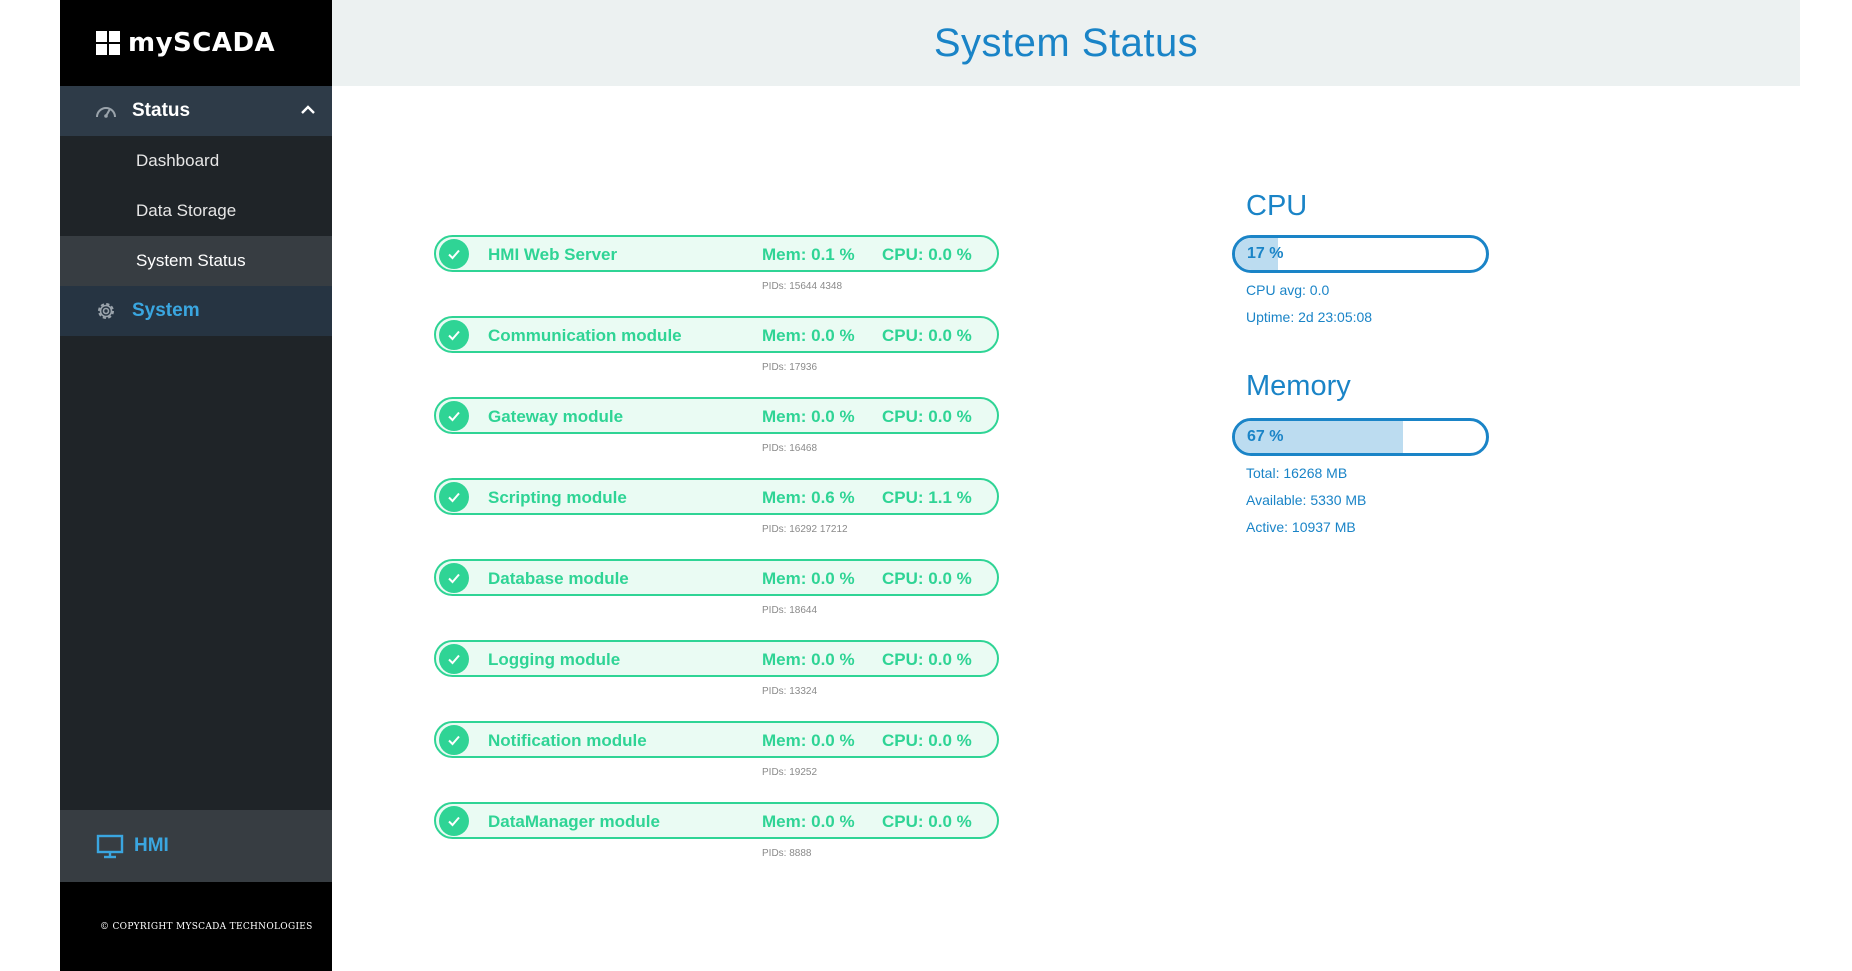 Image resolution: width=1852 pixels, height=971 pixels. What do you see at coordinates (196, 846) in the screenshot?
I see `sidebar-item-hmi: HMI` at bounding box center [196, 846].